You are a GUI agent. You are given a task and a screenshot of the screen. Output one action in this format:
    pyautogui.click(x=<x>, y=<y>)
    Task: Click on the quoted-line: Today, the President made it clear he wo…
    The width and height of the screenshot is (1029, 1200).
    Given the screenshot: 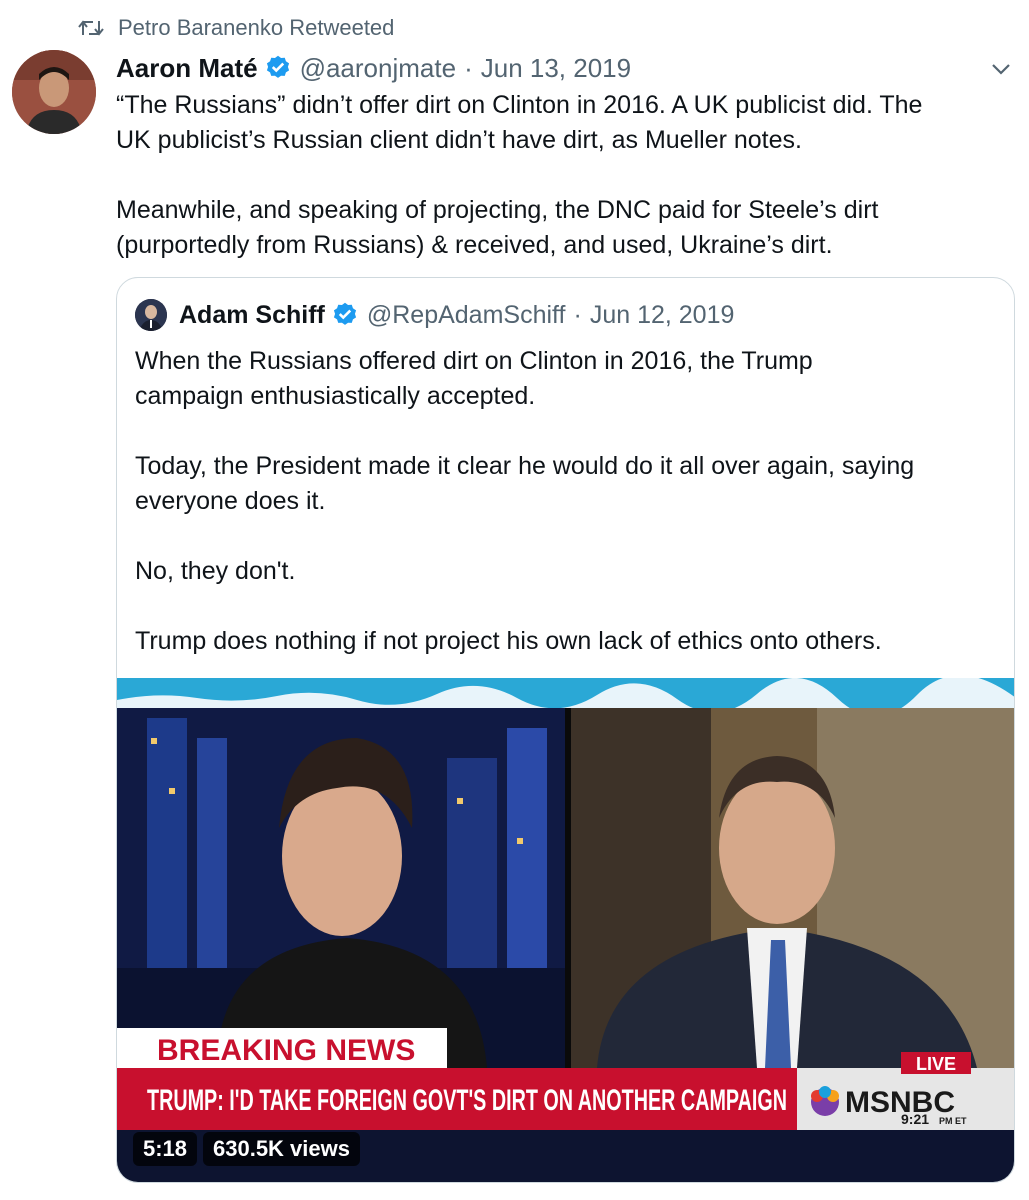 What is the action you would take?
    pyautogui.click(x=525, y=466)
    